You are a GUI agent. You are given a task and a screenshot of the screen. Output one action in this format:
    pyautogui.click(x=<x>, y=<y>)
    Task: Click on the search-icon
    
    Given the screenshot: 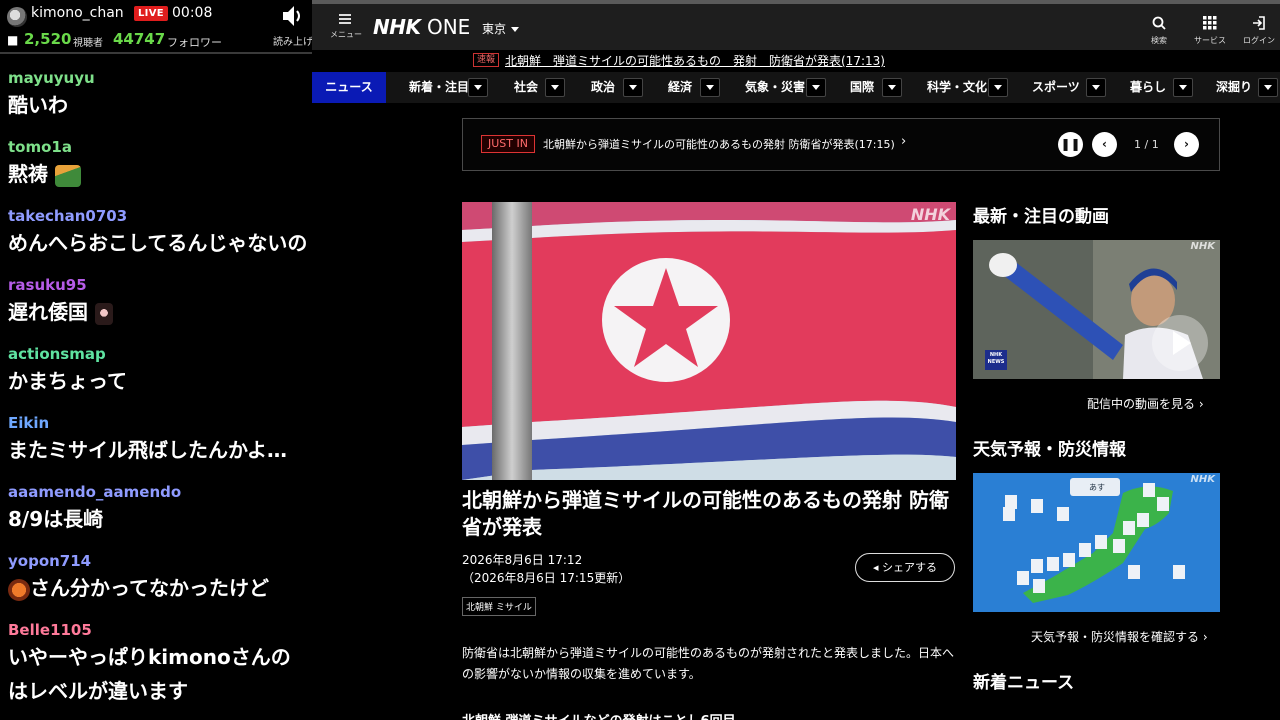 What is the action you would take?
    pyautogui.click(x=1159, y=23)
    